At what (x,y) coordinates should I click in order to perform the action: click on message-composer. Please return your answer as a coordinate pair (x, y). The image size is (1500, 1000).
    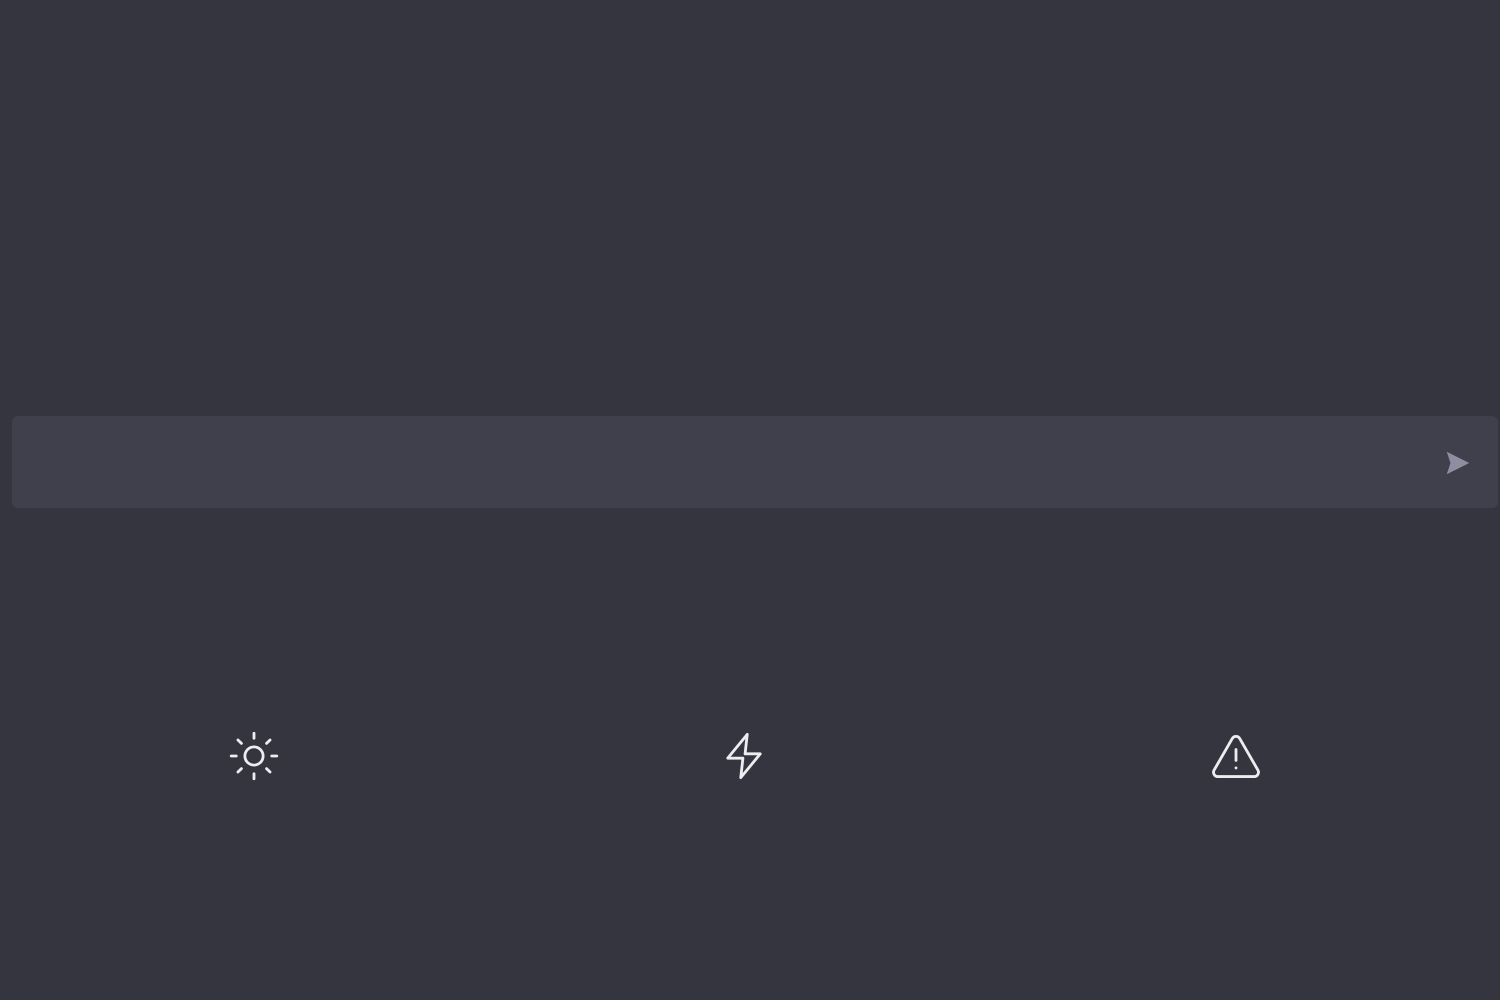
    Looking at the image, I should click on (755, 462).